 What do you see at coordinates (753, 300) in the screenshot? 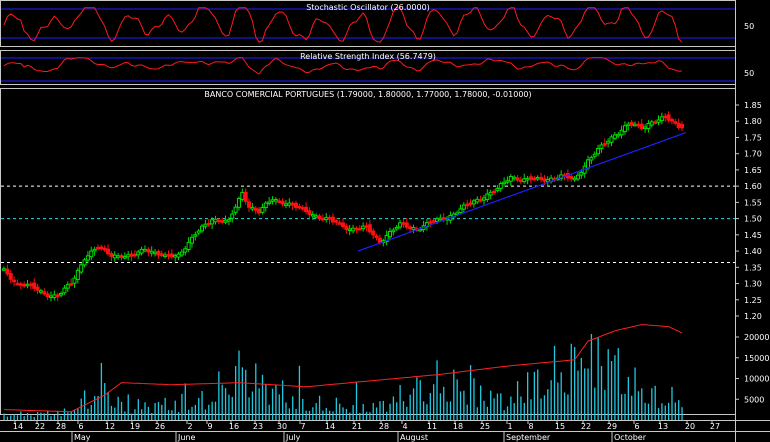
I see `price-tick-label: 1.25` at bounding box center [753, 300].